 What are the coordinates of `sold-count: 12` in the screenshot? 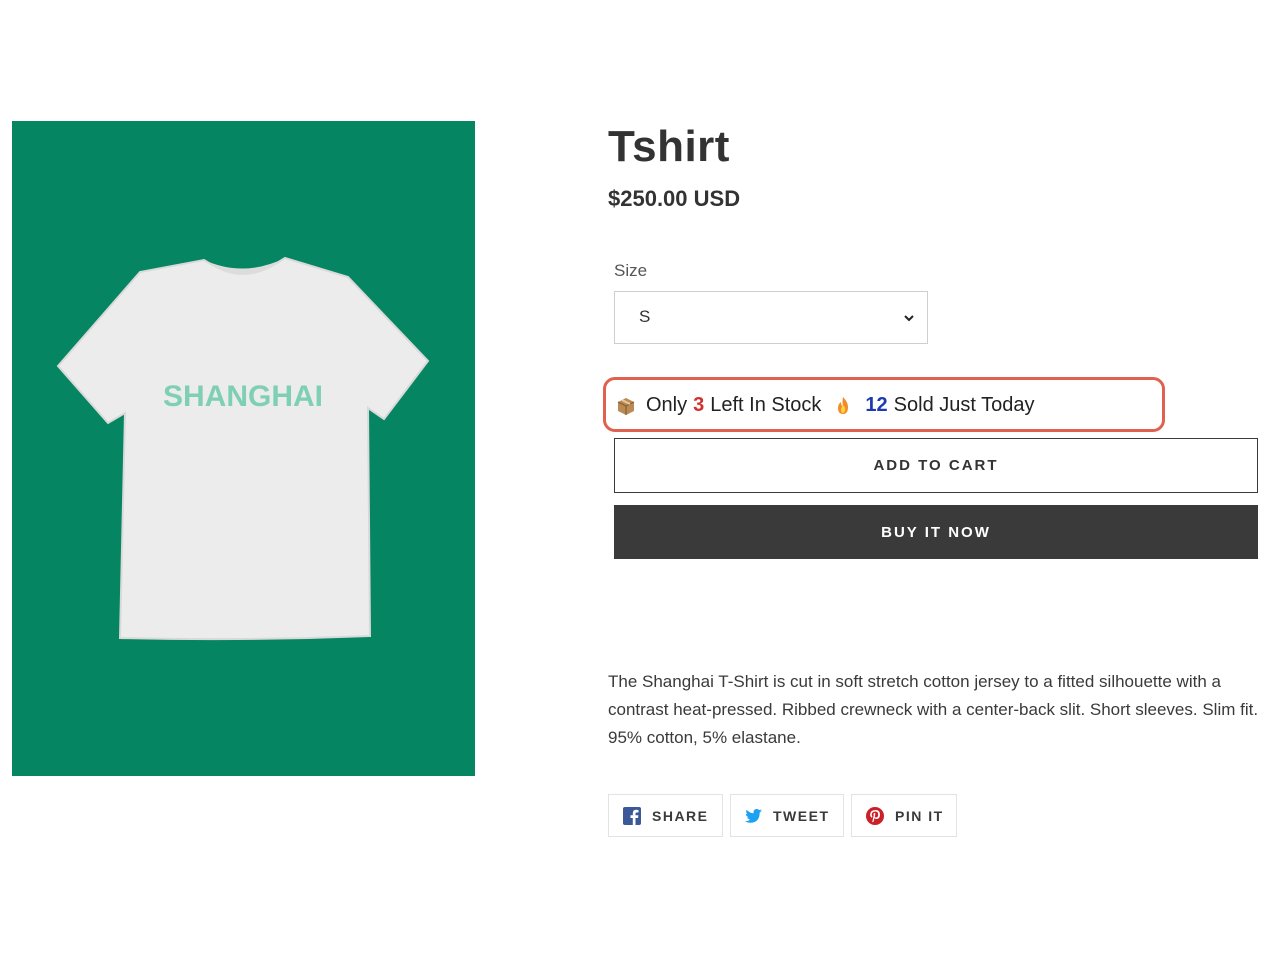 It's located at (876, 405).